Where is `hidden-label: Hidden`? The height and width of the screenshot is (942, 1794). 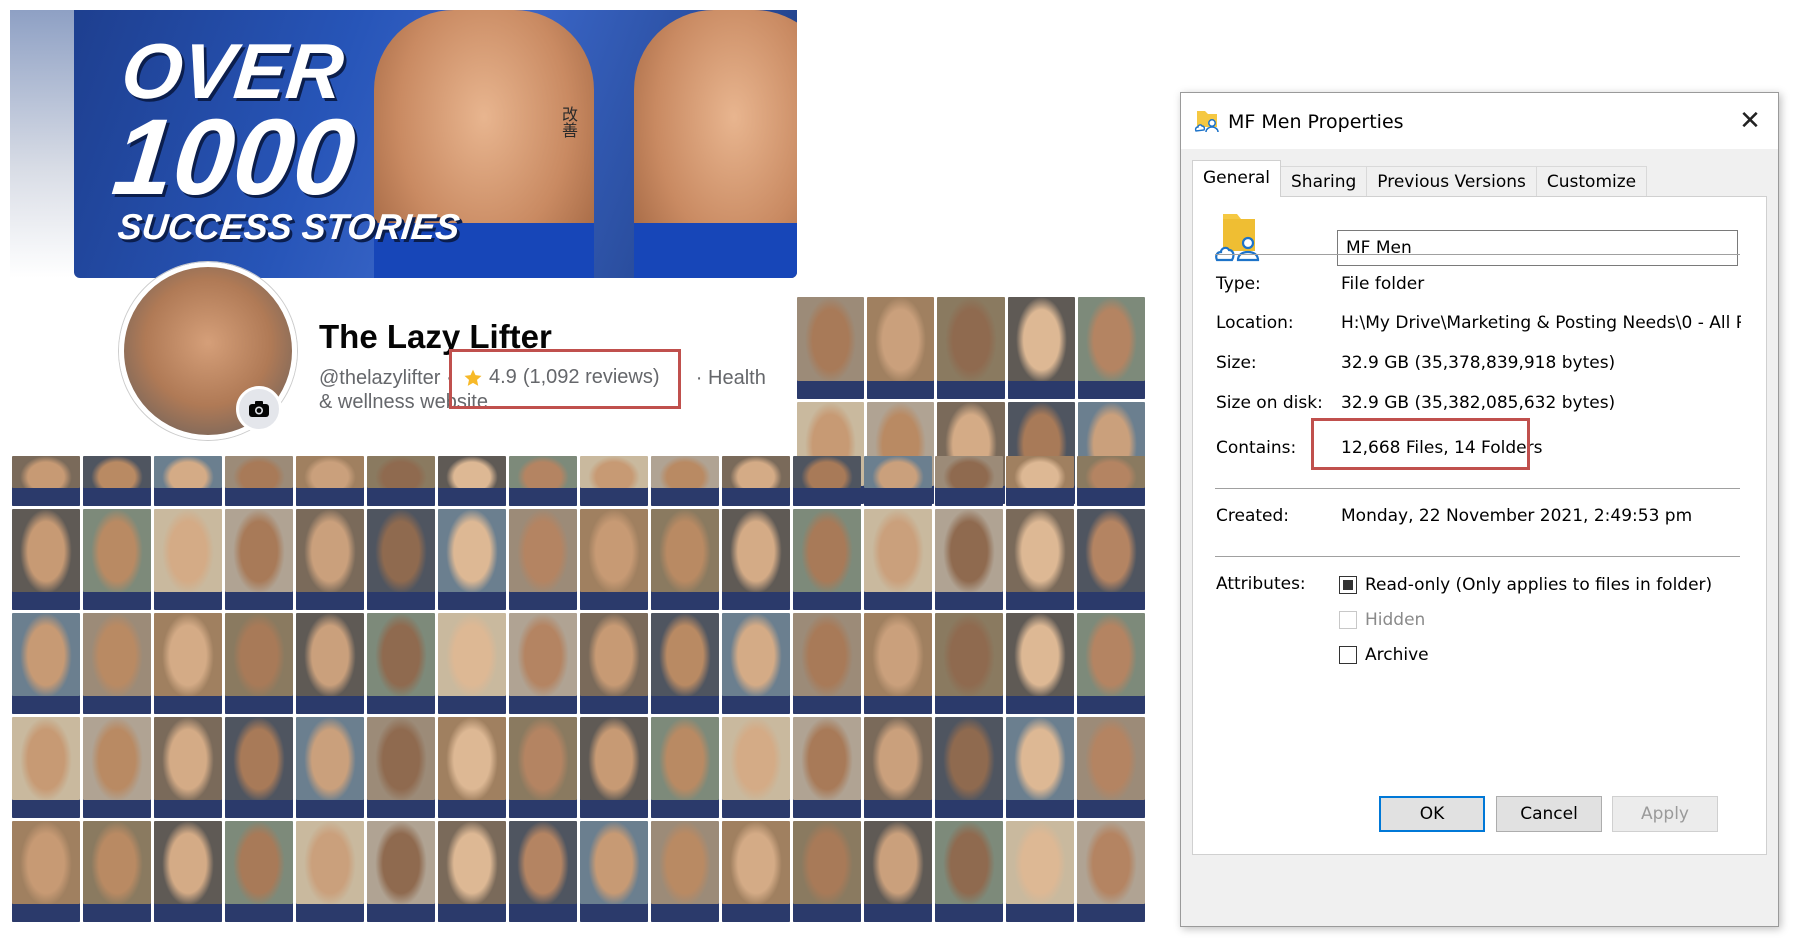
hidden-label: Hidden is located at coordinates (1395, 620).